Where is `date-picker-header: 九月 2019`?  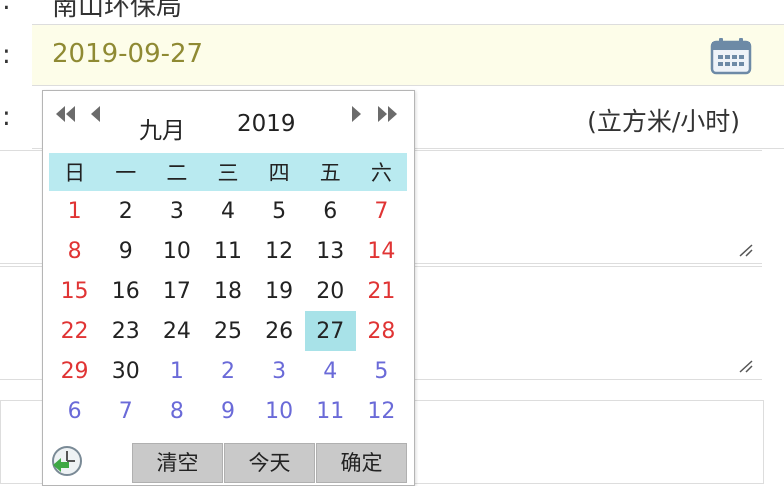 date-picker-header: 九月 2019 is located at coordinates (228, 121).